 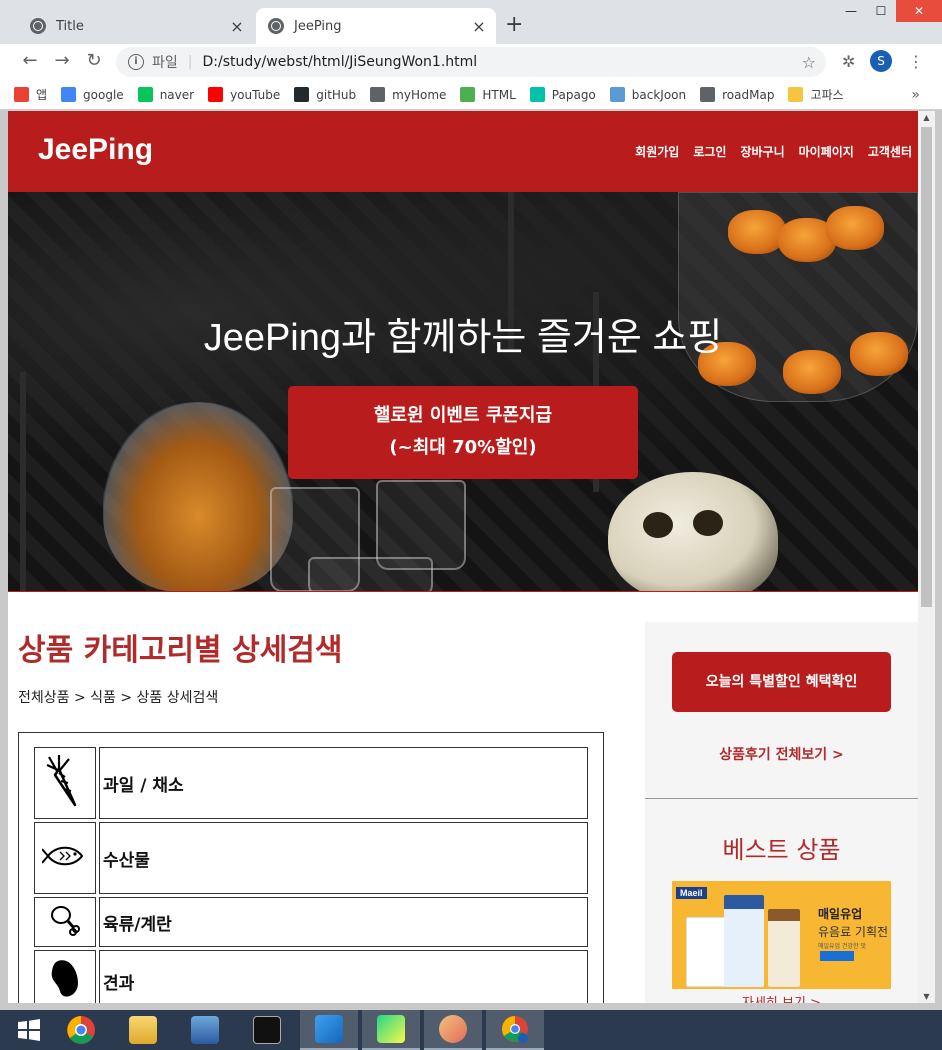 I want to click on naver-icon, so click(x=145, y=94).